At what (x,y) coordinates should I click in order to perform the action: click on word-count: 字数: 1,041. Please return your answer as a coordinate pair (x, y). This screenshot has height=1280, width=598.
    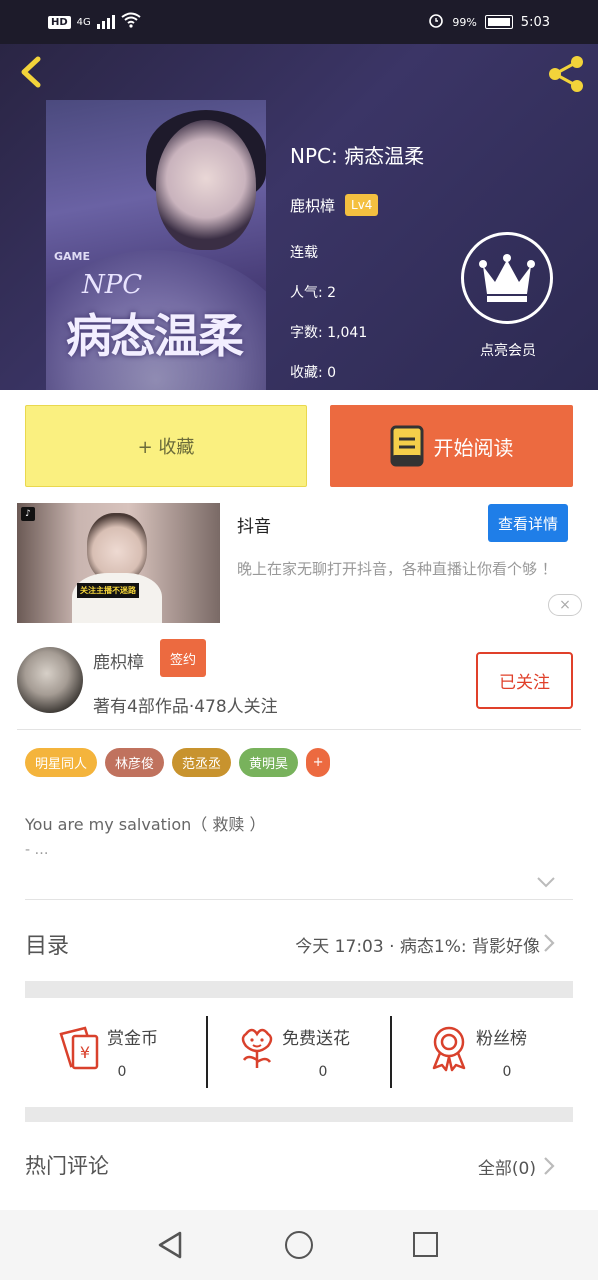
    Looking at the image, I should click on (329, 333).